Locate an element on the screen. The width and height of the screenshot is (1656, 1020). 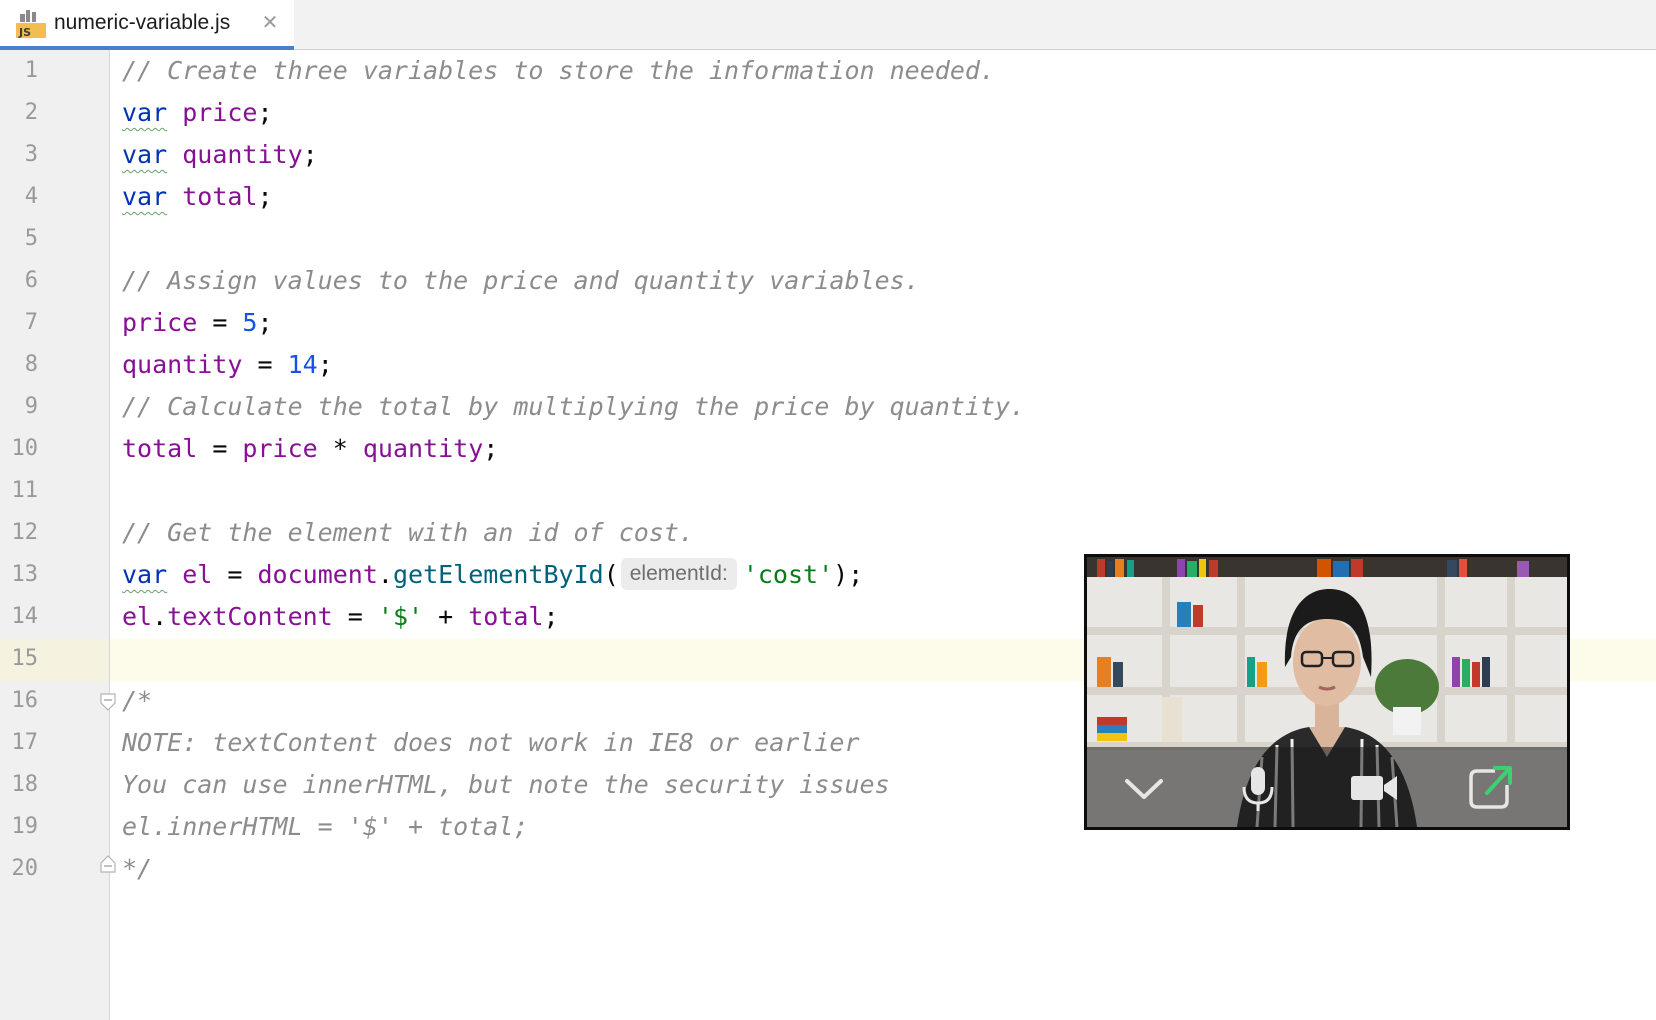
string-literal: 'cost' is located at coordinates (788, 574).